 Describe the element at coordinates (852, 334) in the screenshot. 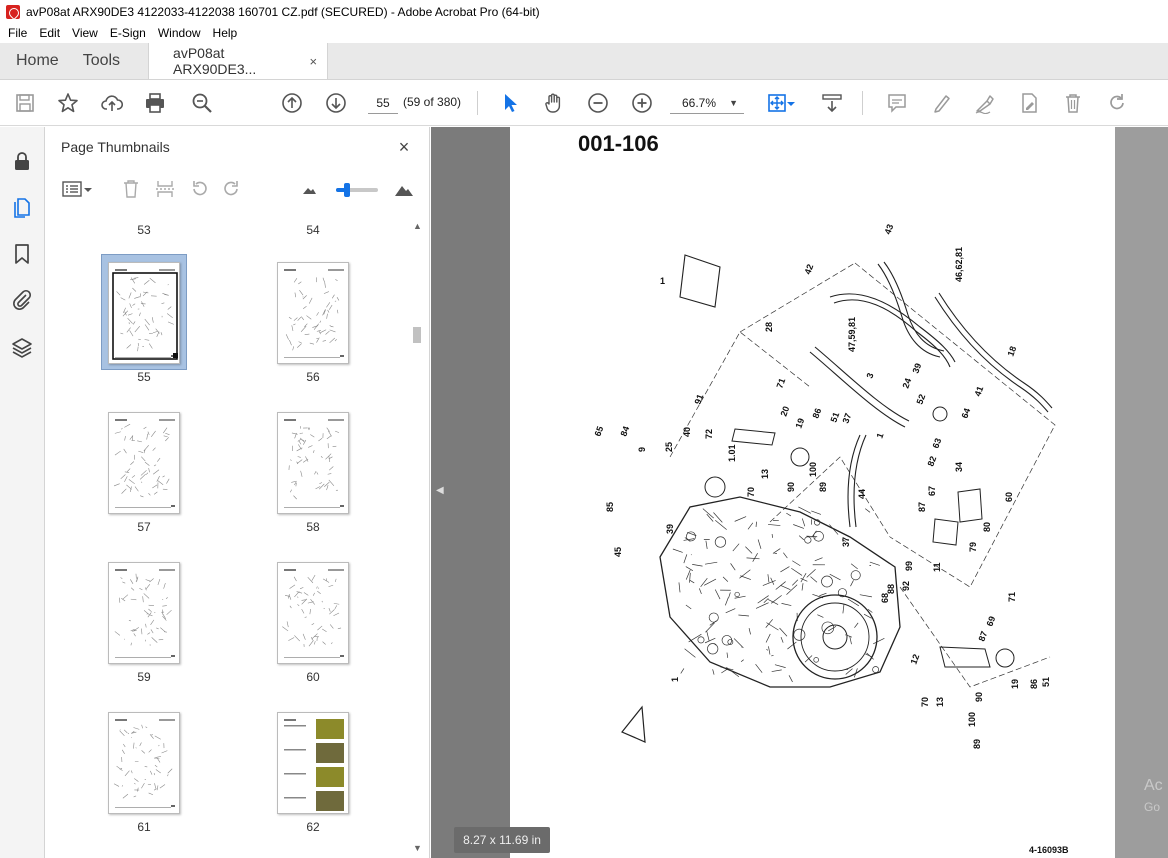

I see `callout-47,59,81: 47,59,81` at that location.